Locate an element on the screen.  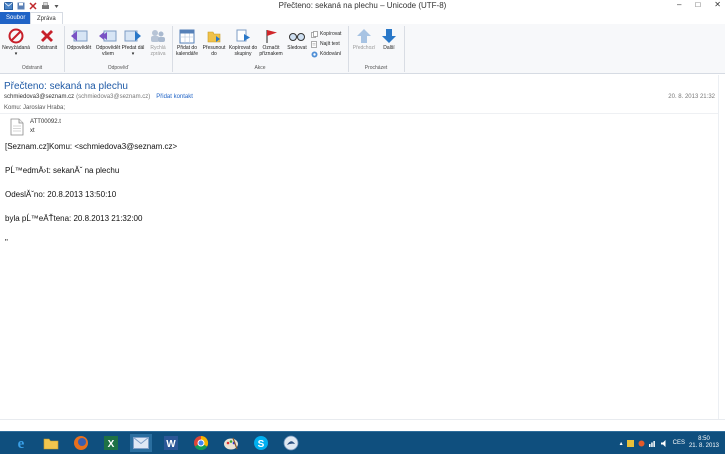
taskbar-mail is located at coordinates (141, 443).